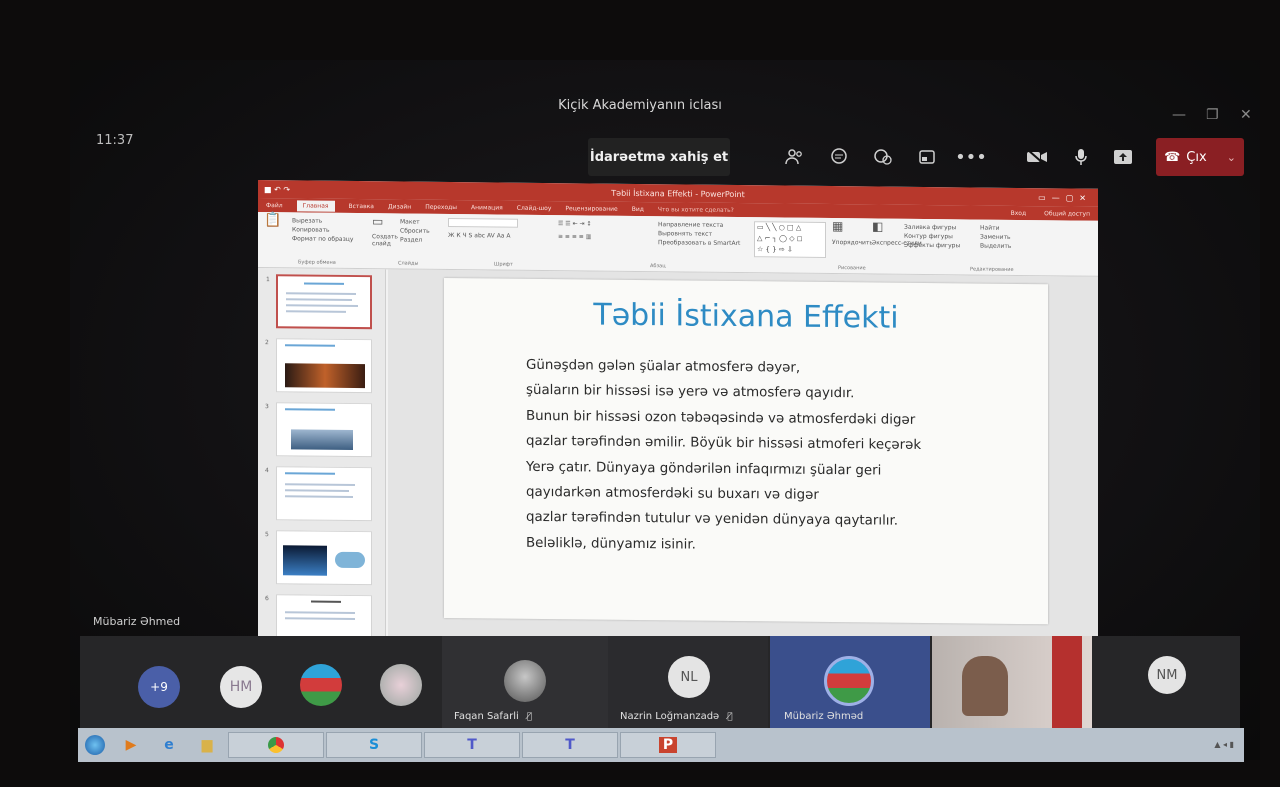 This screenshot has height=787, width=1280. Describe the element at coordinates (839, 157) in the screenshot. I see `chat-icon` at that location.